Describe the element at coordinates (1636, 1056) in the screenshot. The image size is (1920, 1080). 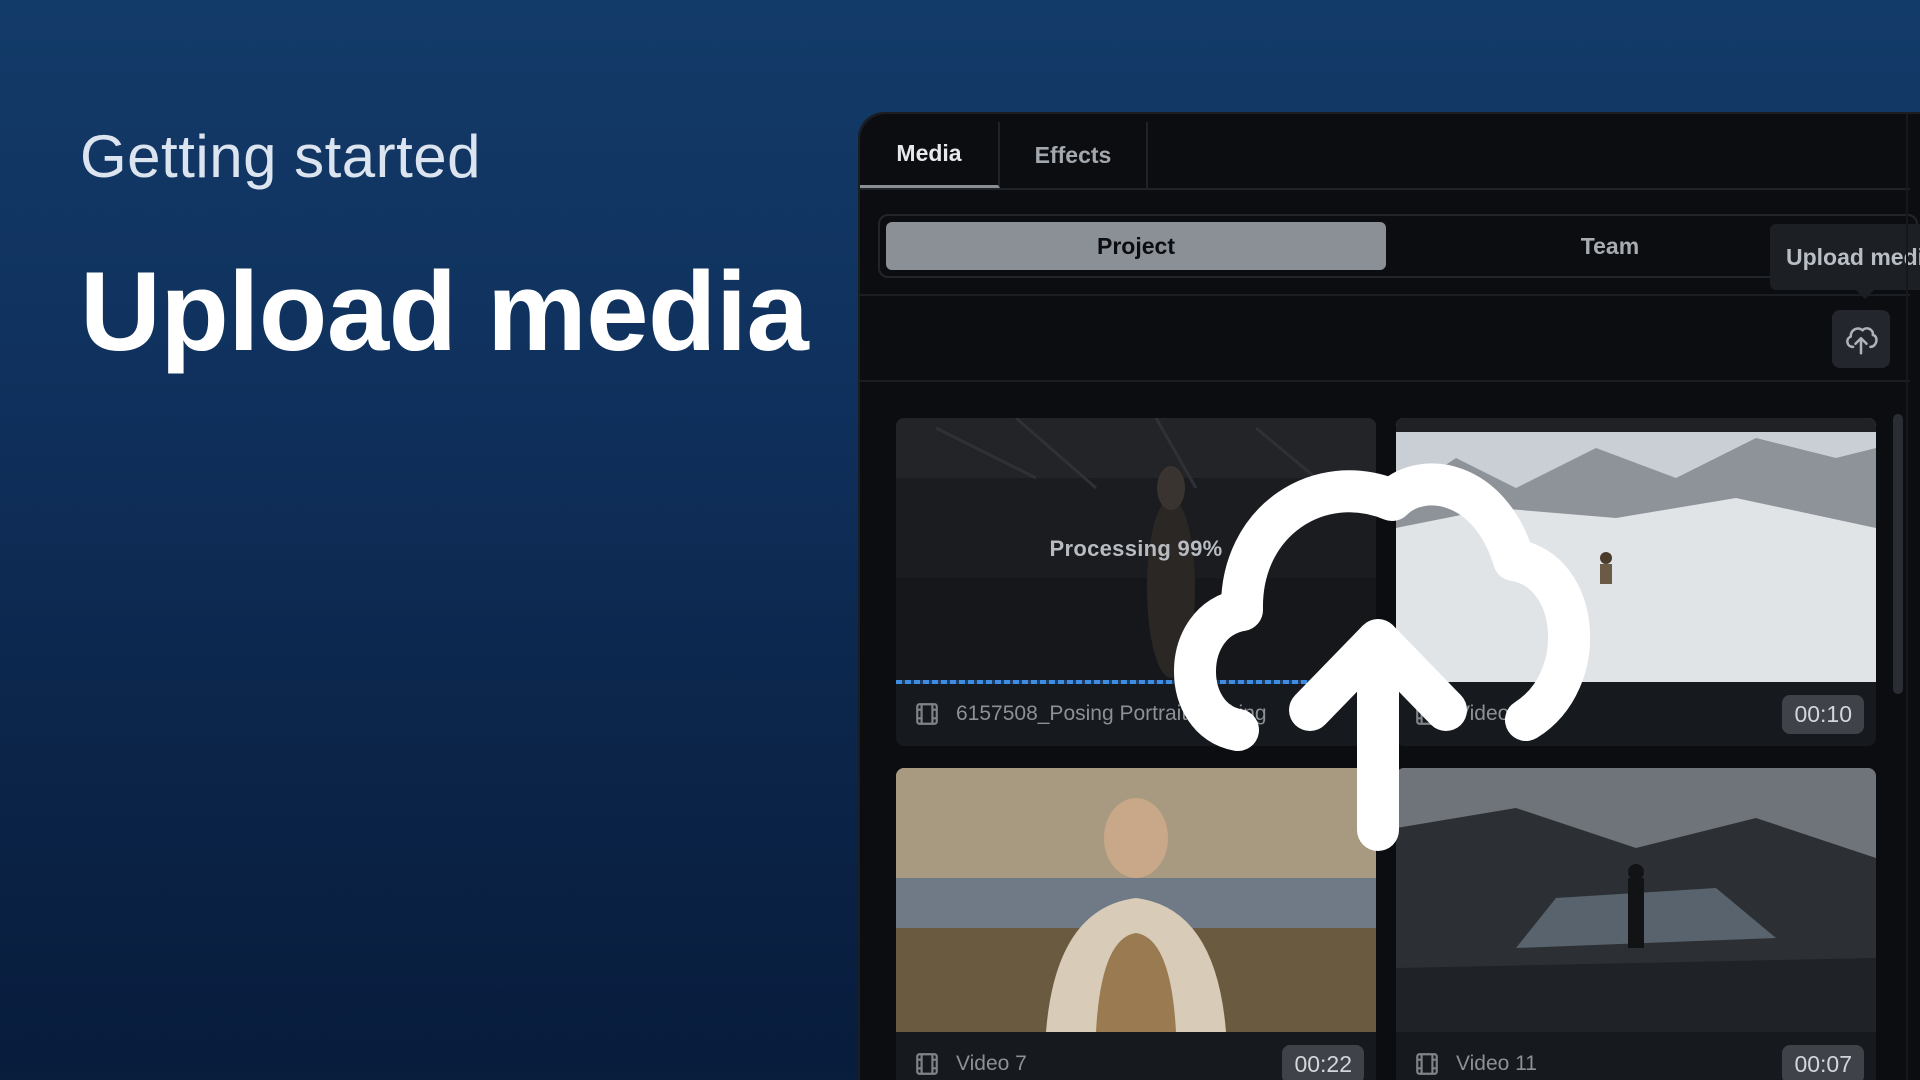
I see `card-footer: Video 11` at that location.